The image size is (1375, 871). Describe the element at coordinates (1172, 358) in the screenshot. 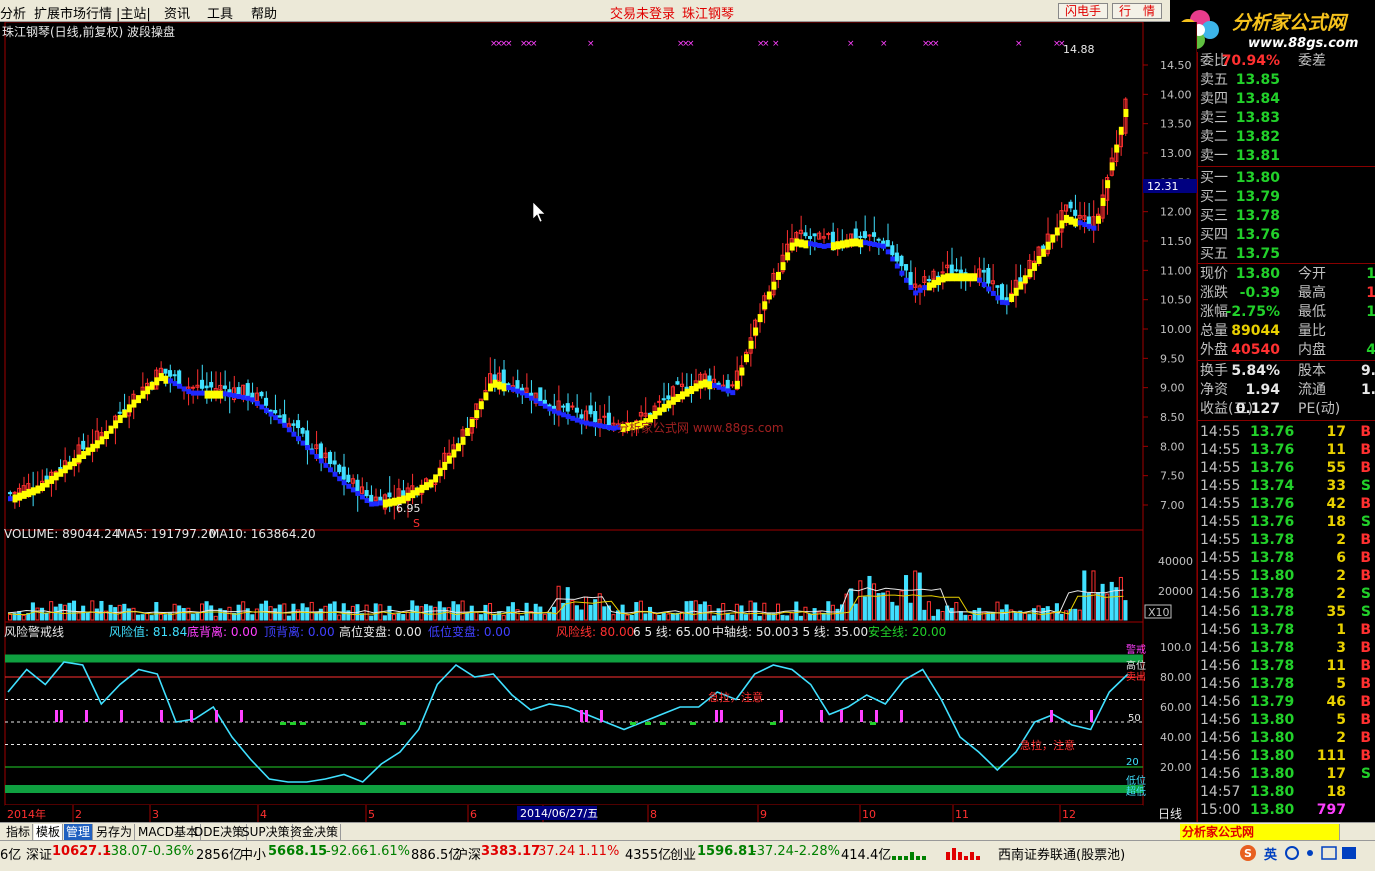

I see `price-tick-label: 9.50` at that location.